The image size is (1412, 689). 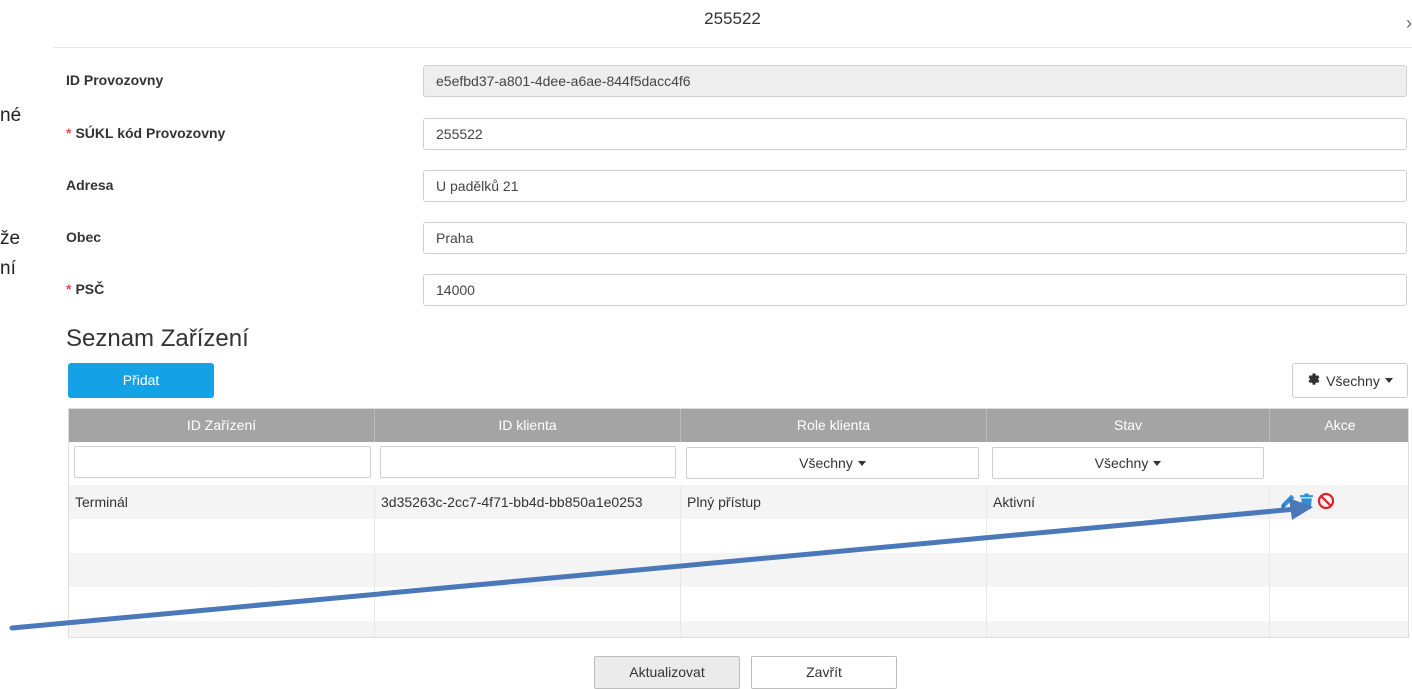 I want to click on id-provozovny-field, so click(x=915, y=81).